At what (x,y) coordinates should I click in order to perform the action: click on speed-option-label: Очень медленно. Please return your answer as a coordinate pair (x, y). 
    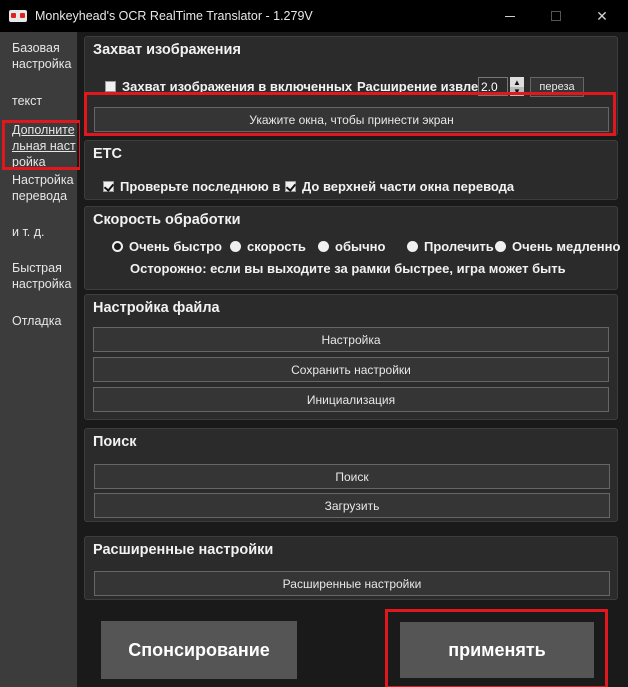
    Looking at the image, I should click on (566, 246).